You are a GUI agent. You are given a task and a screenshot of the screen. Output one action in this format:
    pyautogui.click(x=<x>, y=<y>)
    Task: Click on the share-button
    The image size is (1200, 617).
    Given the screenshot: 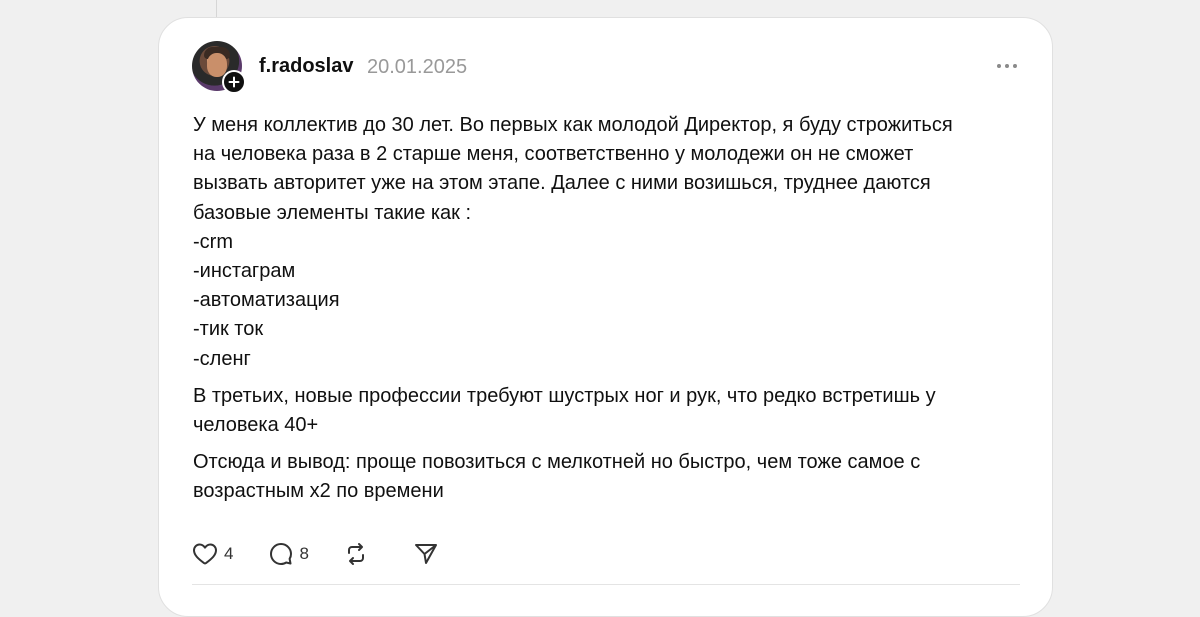 What is the action you would take?
    pyautogui.click(x=426, y=554)
    